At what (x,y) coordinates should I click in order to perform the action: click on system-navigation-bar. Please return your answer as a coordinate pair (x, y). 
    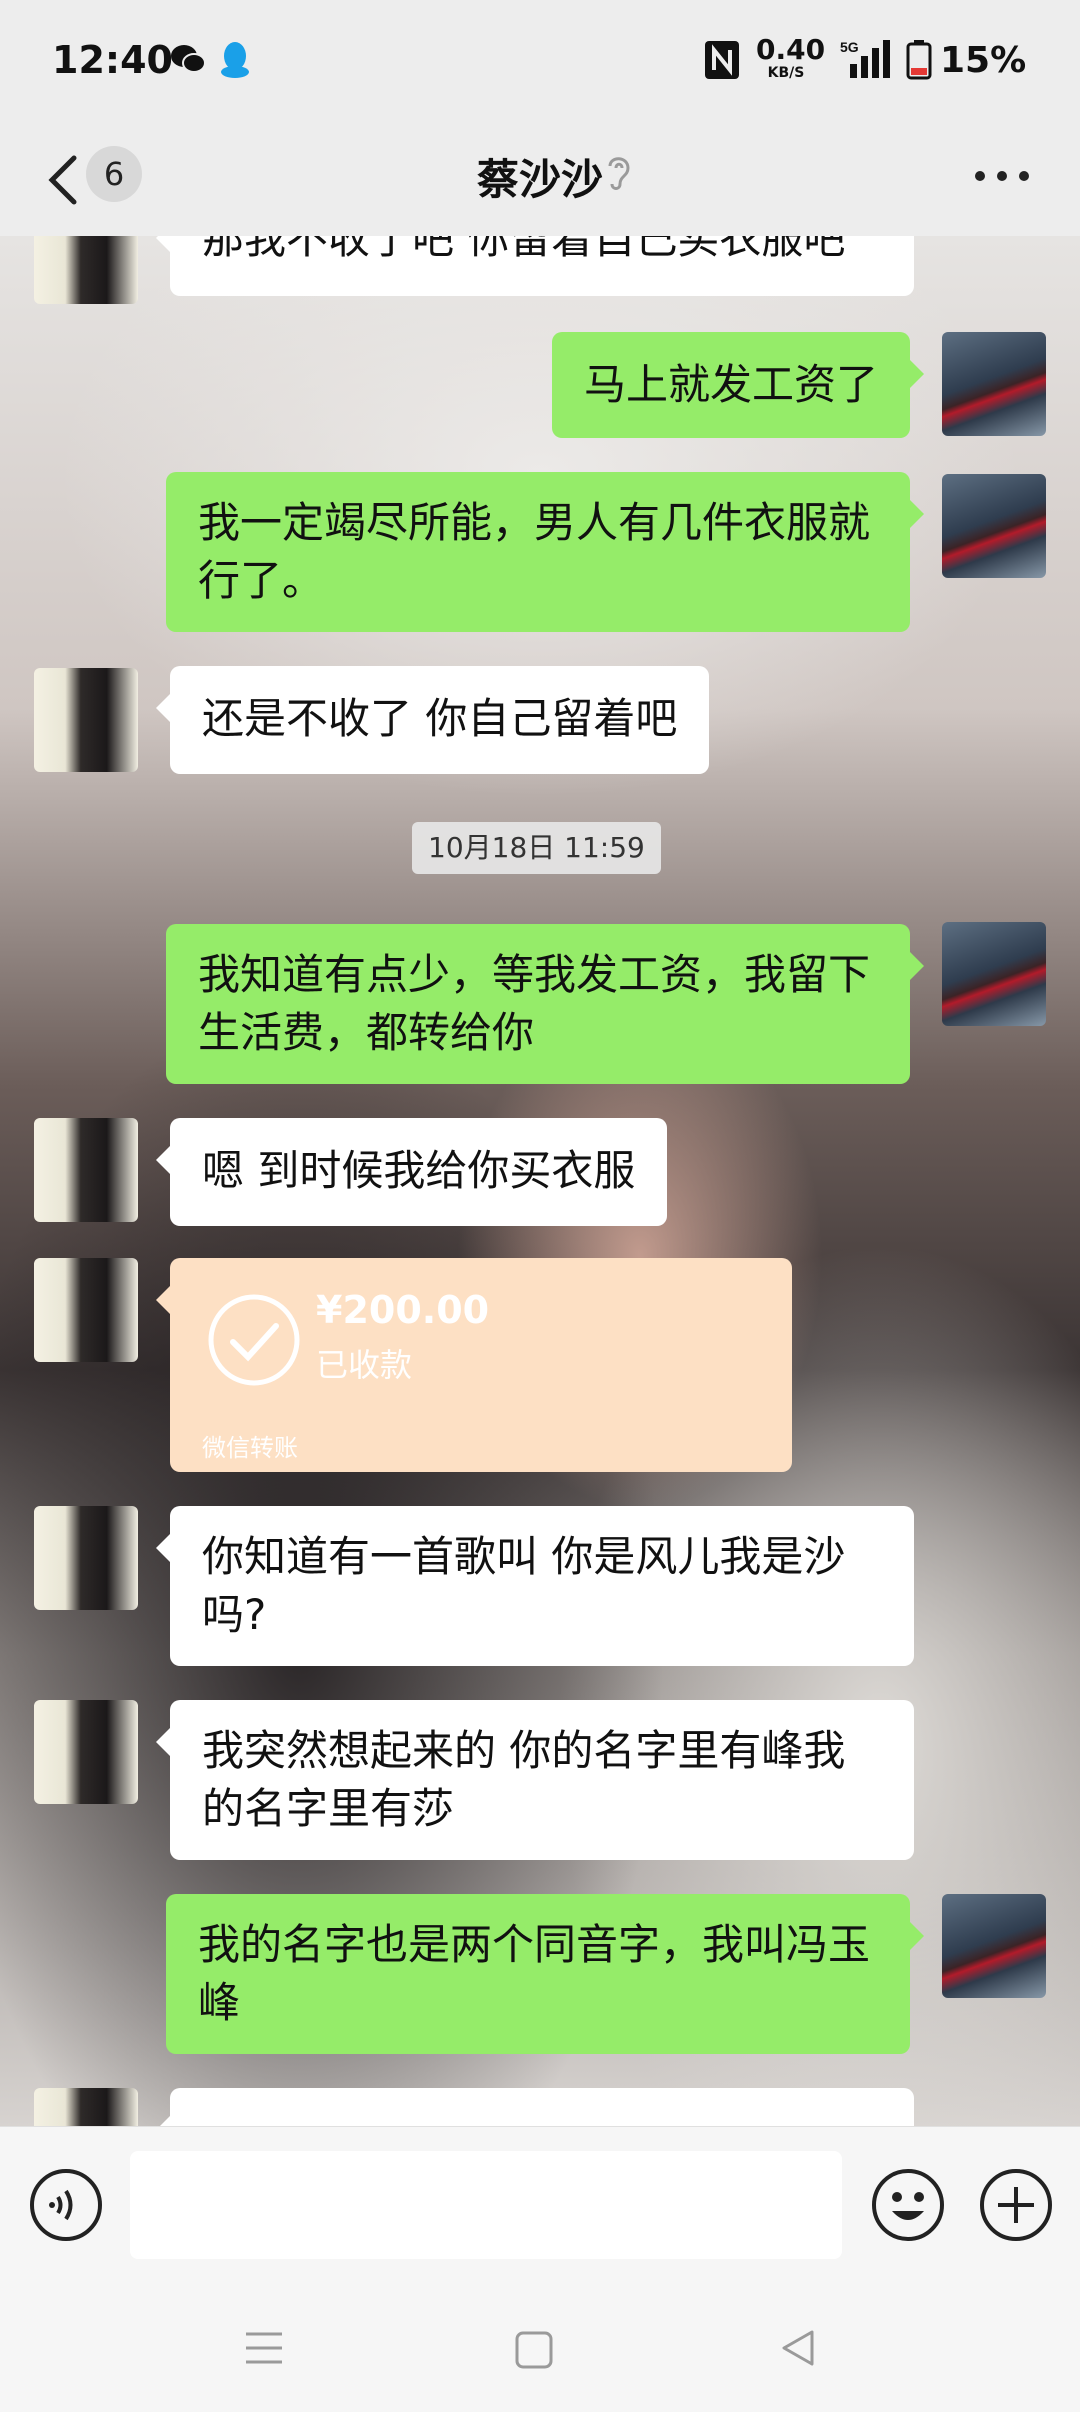
    Looking at the image, I should click on (540, 2349).